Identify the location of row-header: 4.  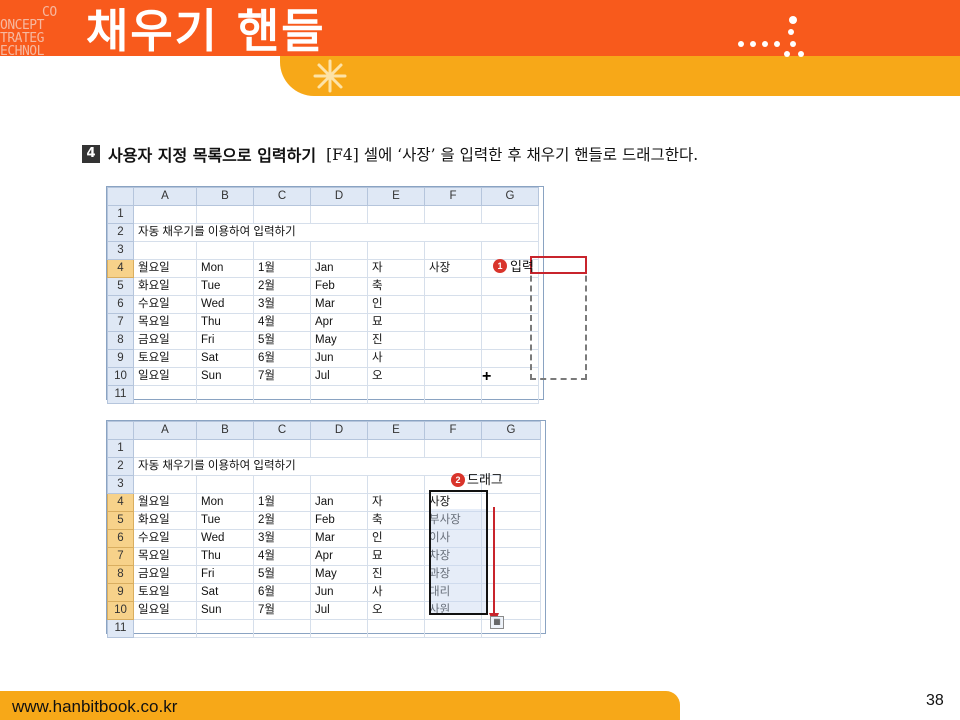
(120, 502).